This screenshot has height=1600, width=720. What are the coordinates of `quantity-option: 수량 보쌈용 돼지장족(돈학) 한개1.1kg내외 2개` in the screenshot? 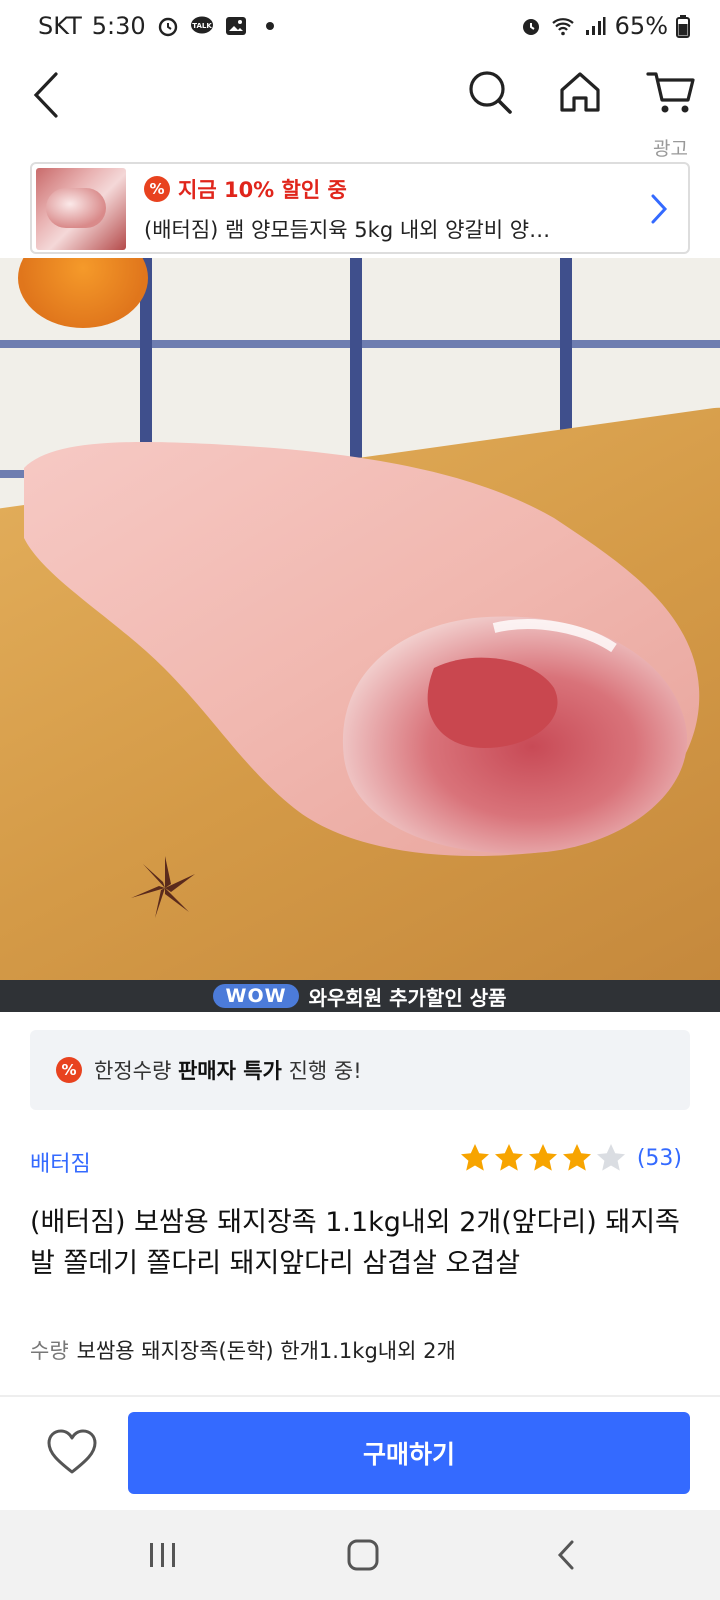 It's located at (243, 1350).